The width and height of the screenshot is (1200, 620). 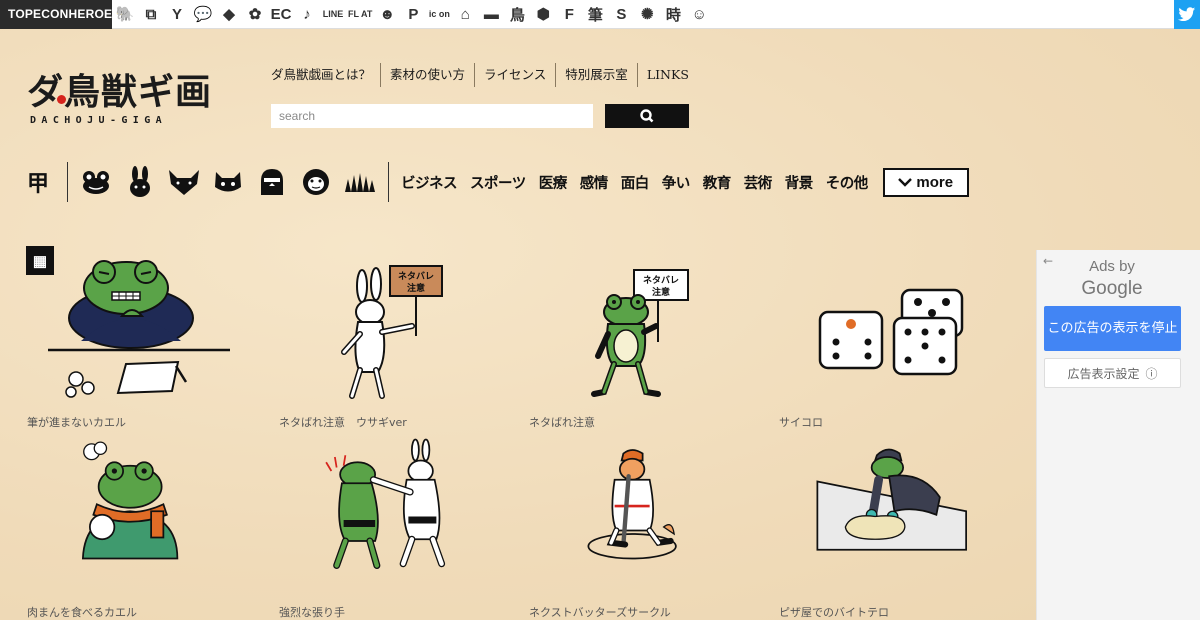 What do you see at coordinates (1112, 288) in the screenshot?
I see `google-label: Google` at bounding box center [1112, 288].